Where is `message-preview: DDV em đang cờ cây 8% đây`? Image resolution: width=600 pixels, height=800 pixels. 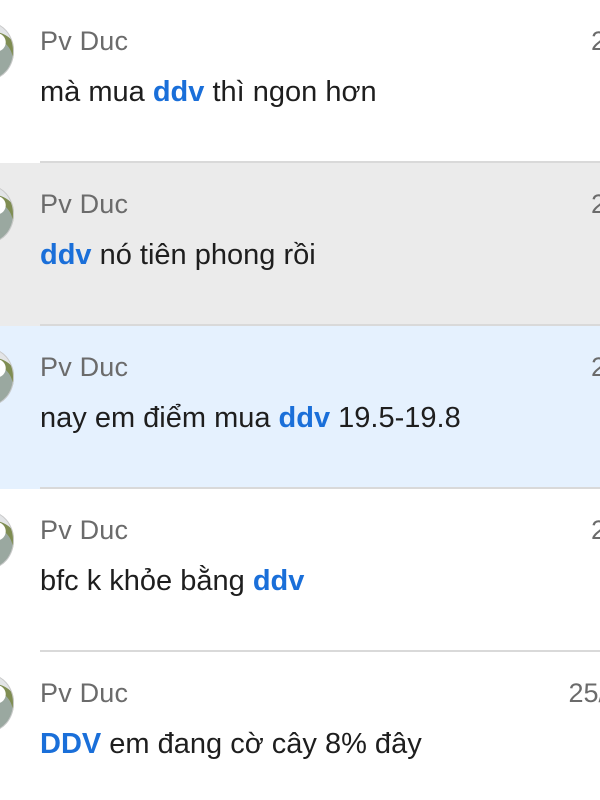
message-preview: DDV em đang cờ cây 8% đây is located at coordinates (231, 744).